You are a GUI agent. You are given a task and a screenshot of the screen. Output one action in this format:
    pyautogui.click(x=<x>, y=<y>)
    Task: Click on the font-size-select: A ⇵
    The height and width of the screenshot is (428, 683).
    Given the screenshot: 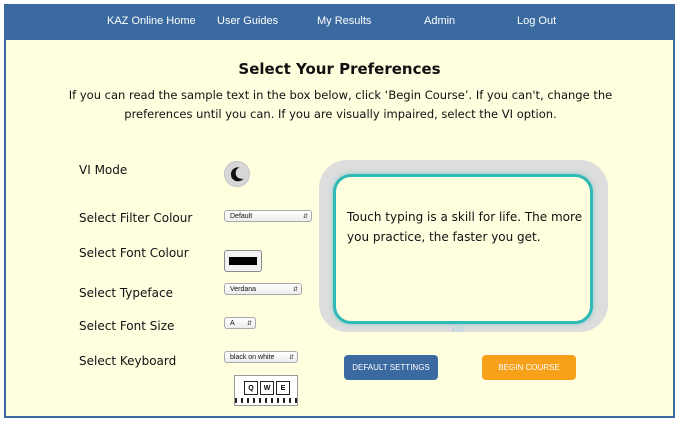 What is the action you would take?
    pyautogui.click(x=240, y=323)
    